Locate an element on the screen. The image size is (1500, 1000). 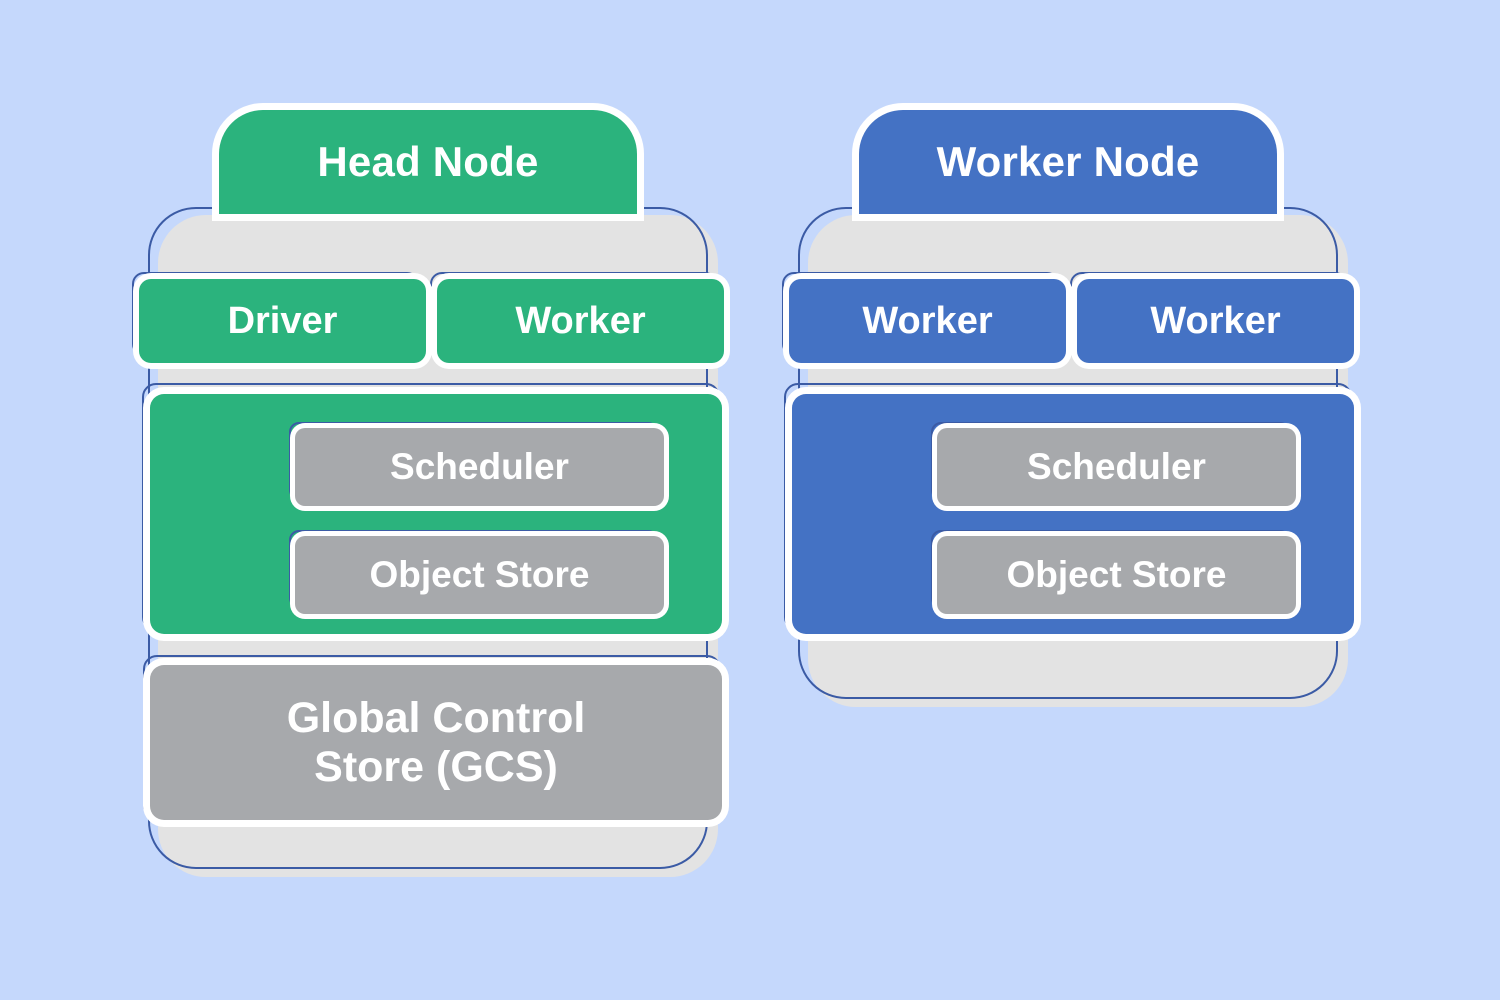
head-process-worker: Worker is located at coordinates (580, 321).